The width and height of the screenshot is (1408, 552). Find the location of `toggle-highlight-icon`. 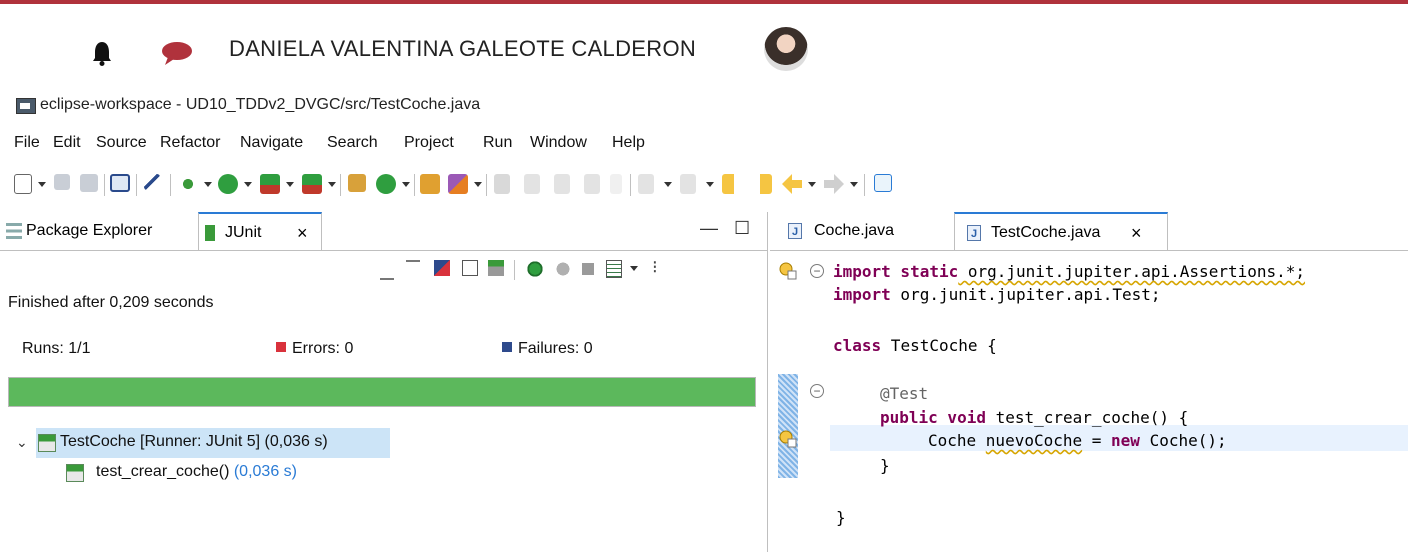

toggle-highlight-icon is located at coordinates (532, 184).